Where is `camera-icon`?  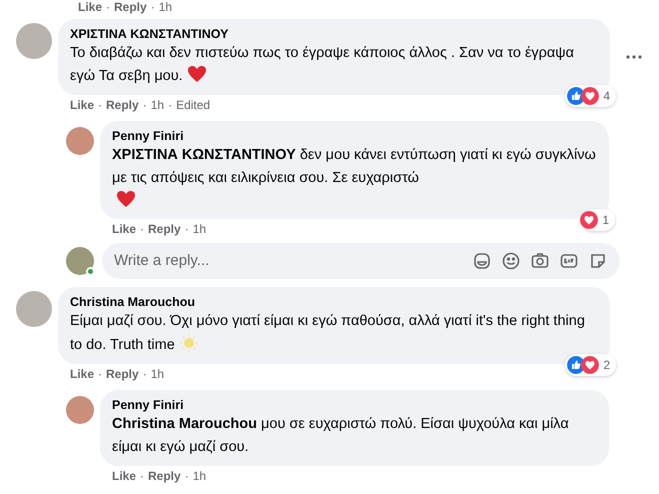 camera-icon is located at coordinates (540, 261).